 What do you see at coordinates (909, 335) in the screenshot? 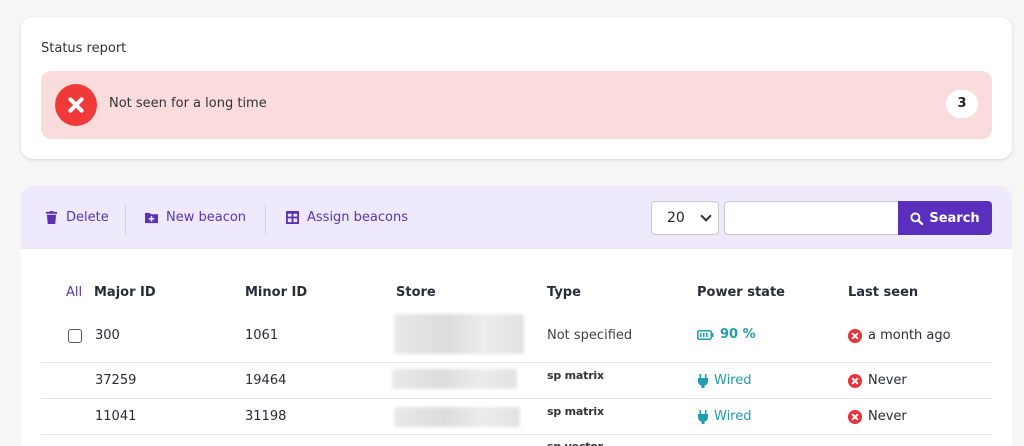
I see `last-seen-value: a month ago` at bounding box center [909, 335].